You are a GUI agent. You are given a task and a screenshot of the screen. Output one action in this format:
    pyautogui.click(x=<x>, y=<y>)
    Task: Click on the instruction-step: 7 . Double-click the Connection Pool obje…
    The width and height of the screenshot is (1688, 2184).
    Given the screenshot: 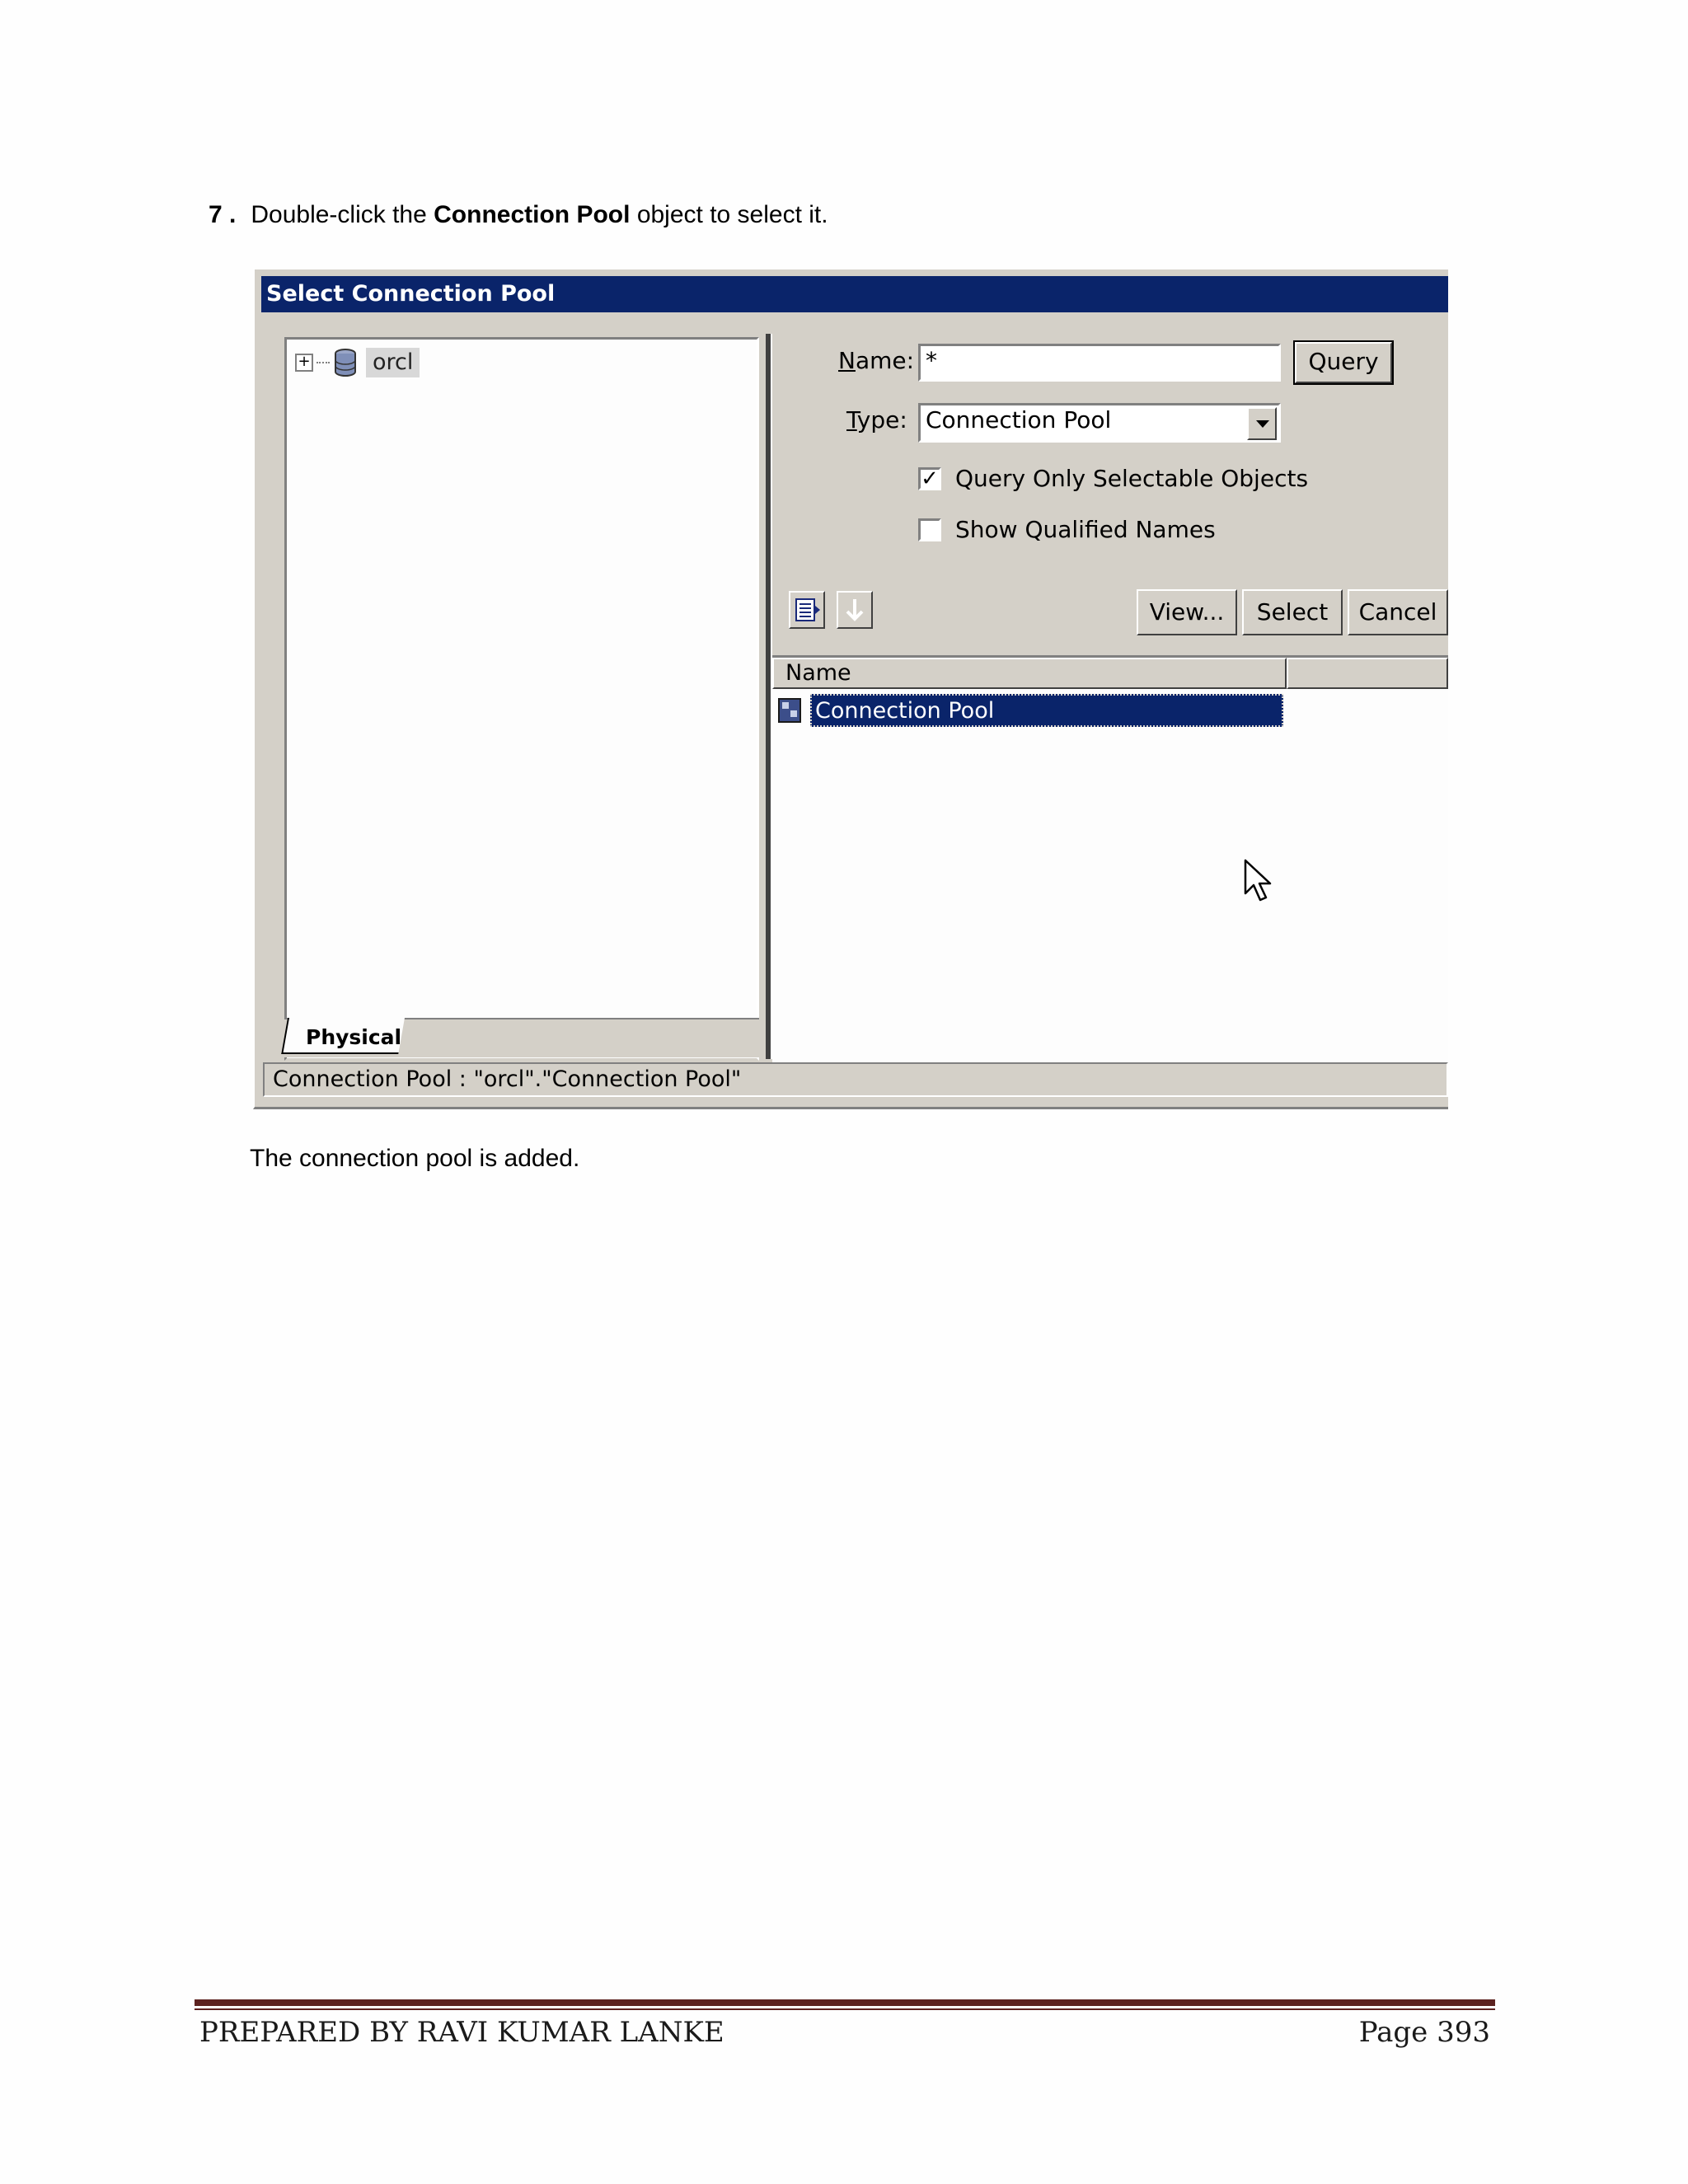 What is the action you would take?
    pyautogui.click(x=519, y=215)
    